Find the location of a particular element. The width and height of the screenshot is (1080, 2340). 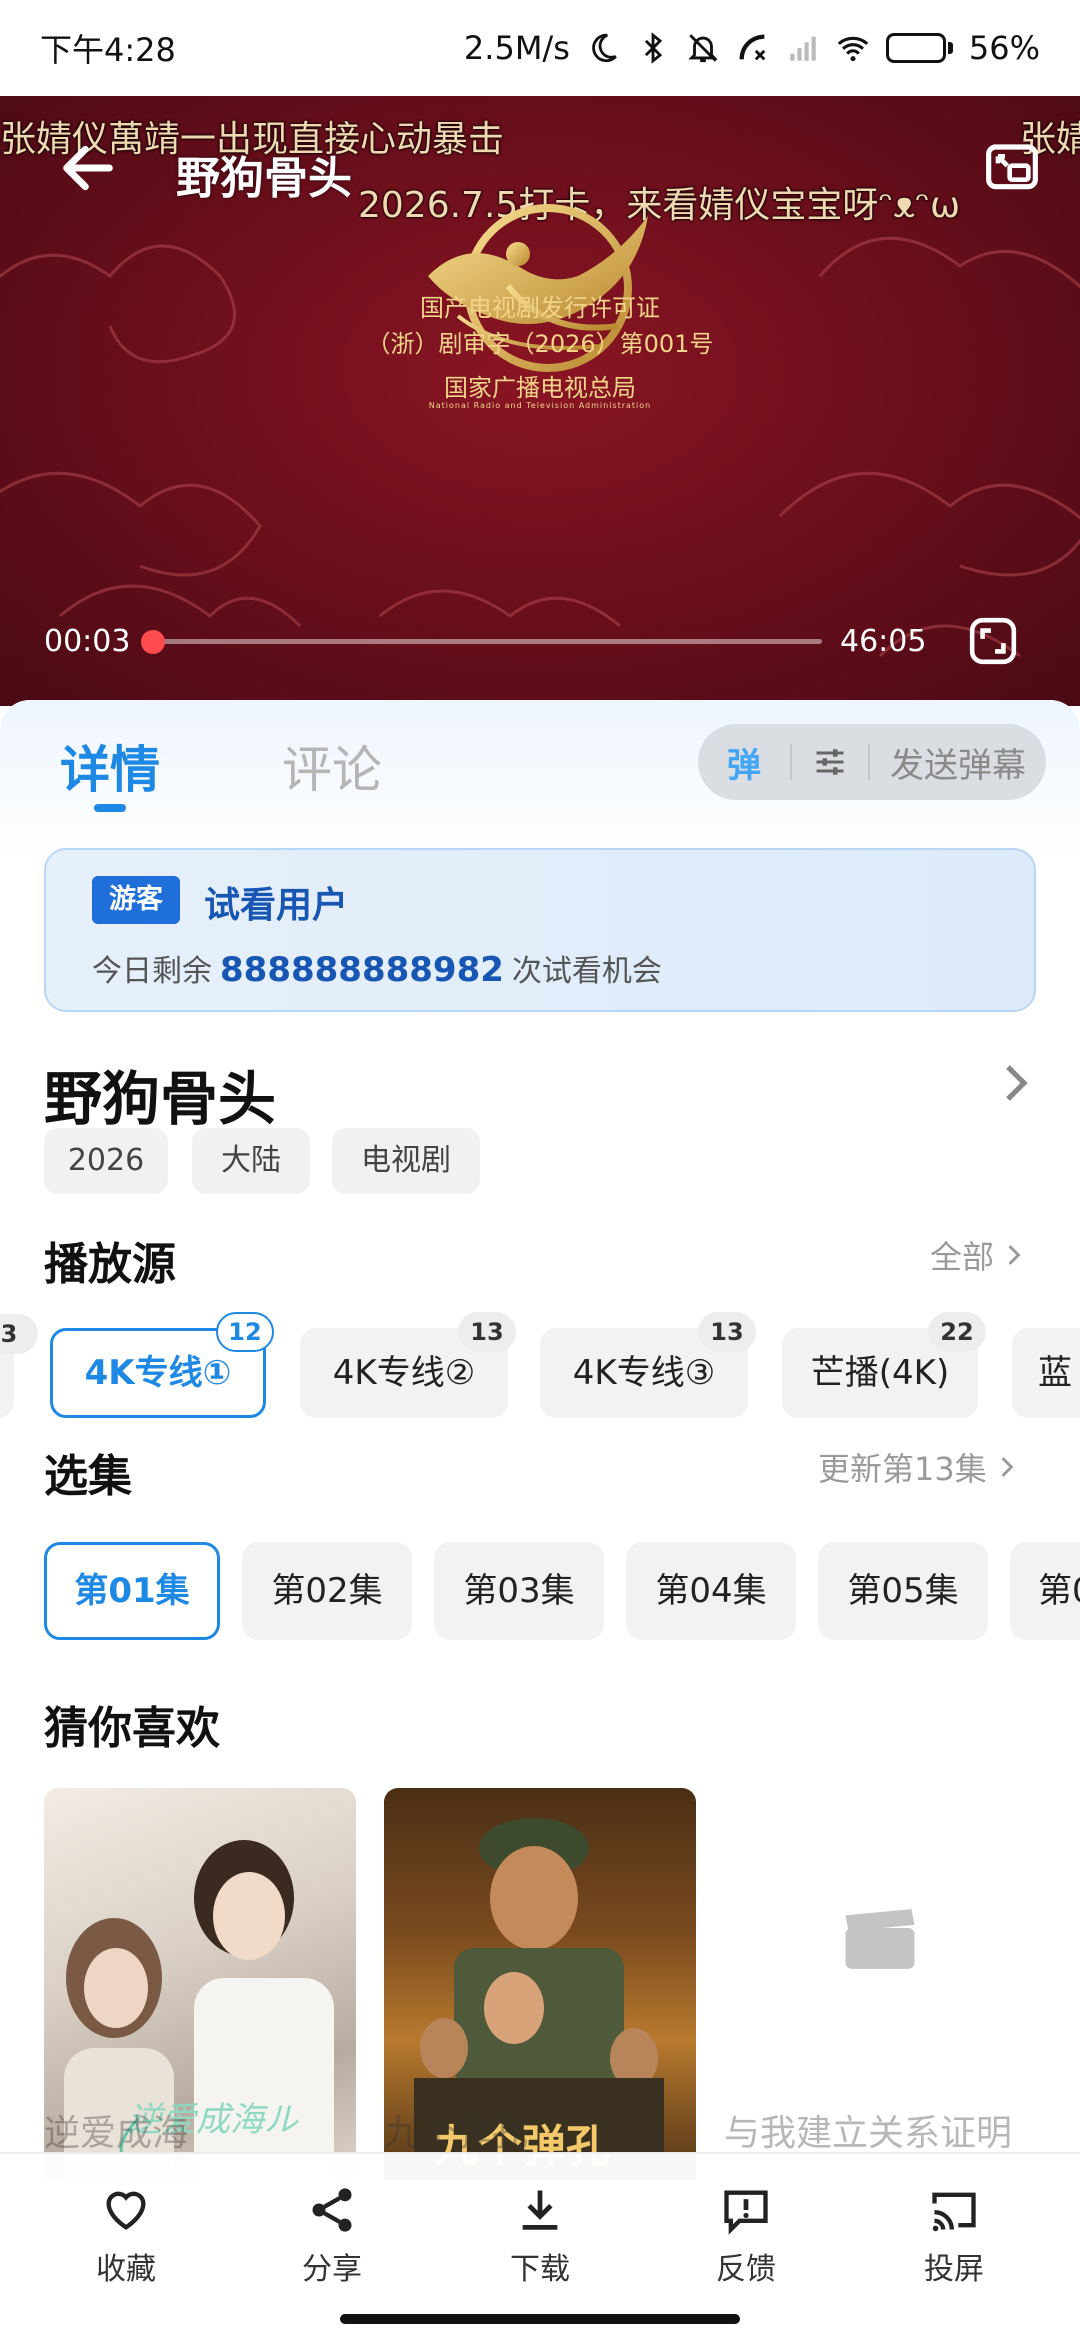

bottom-action-bar: 收藏 分享 下载 反馈 投屏 is located at coordinates (540, 2246).